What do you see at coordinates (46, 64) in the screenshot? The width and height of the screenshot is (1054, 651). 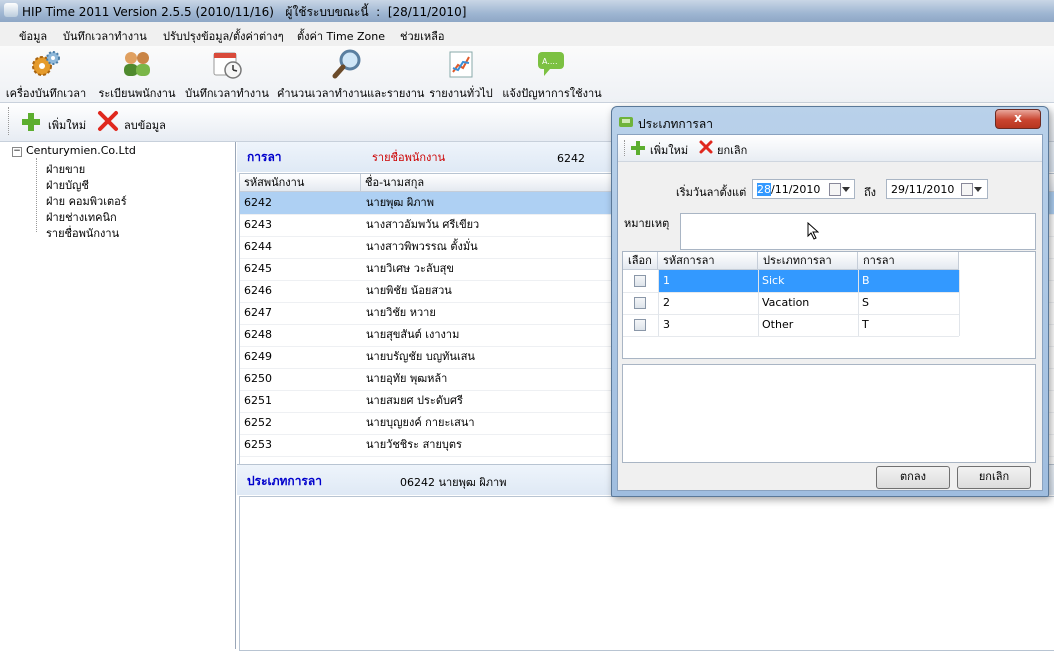 I see `gears-icon` at bounding box center [46, 64].